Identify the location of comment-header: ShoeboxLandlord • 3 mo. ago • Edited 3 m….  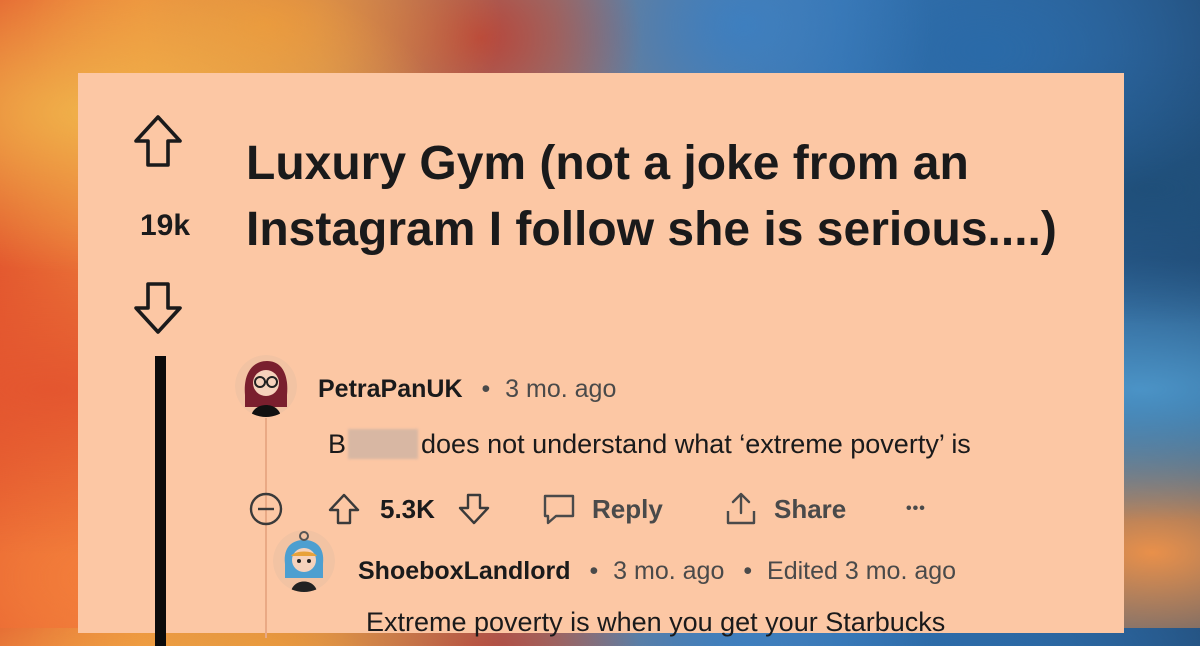
(657, 571).